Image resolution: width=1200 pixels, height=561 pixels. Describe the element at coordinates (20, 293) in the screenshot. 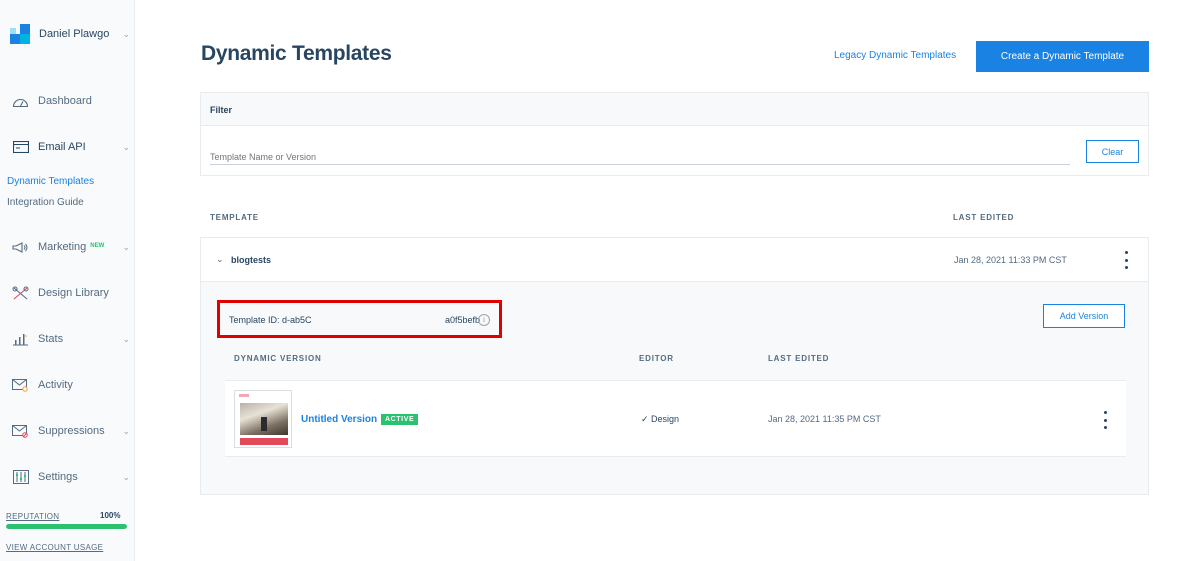

I see `design-tools-icon` at that location.